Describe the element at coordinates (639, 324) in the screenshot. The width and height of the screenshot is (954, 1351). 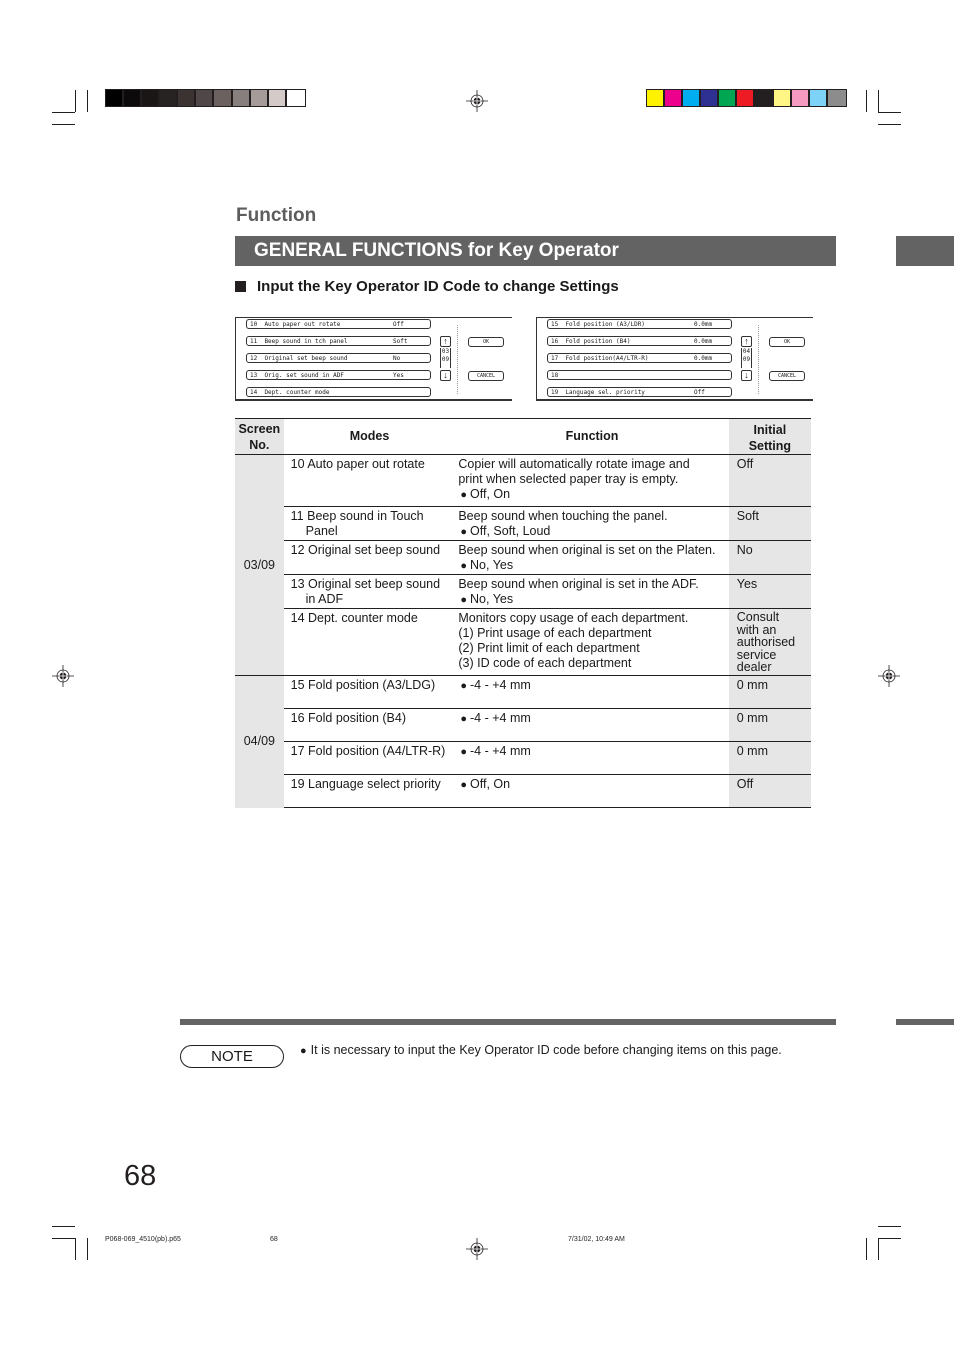
I see `lcd-setting-field: 15 Fold position (A3/LDR) 0.0mm` at that location.